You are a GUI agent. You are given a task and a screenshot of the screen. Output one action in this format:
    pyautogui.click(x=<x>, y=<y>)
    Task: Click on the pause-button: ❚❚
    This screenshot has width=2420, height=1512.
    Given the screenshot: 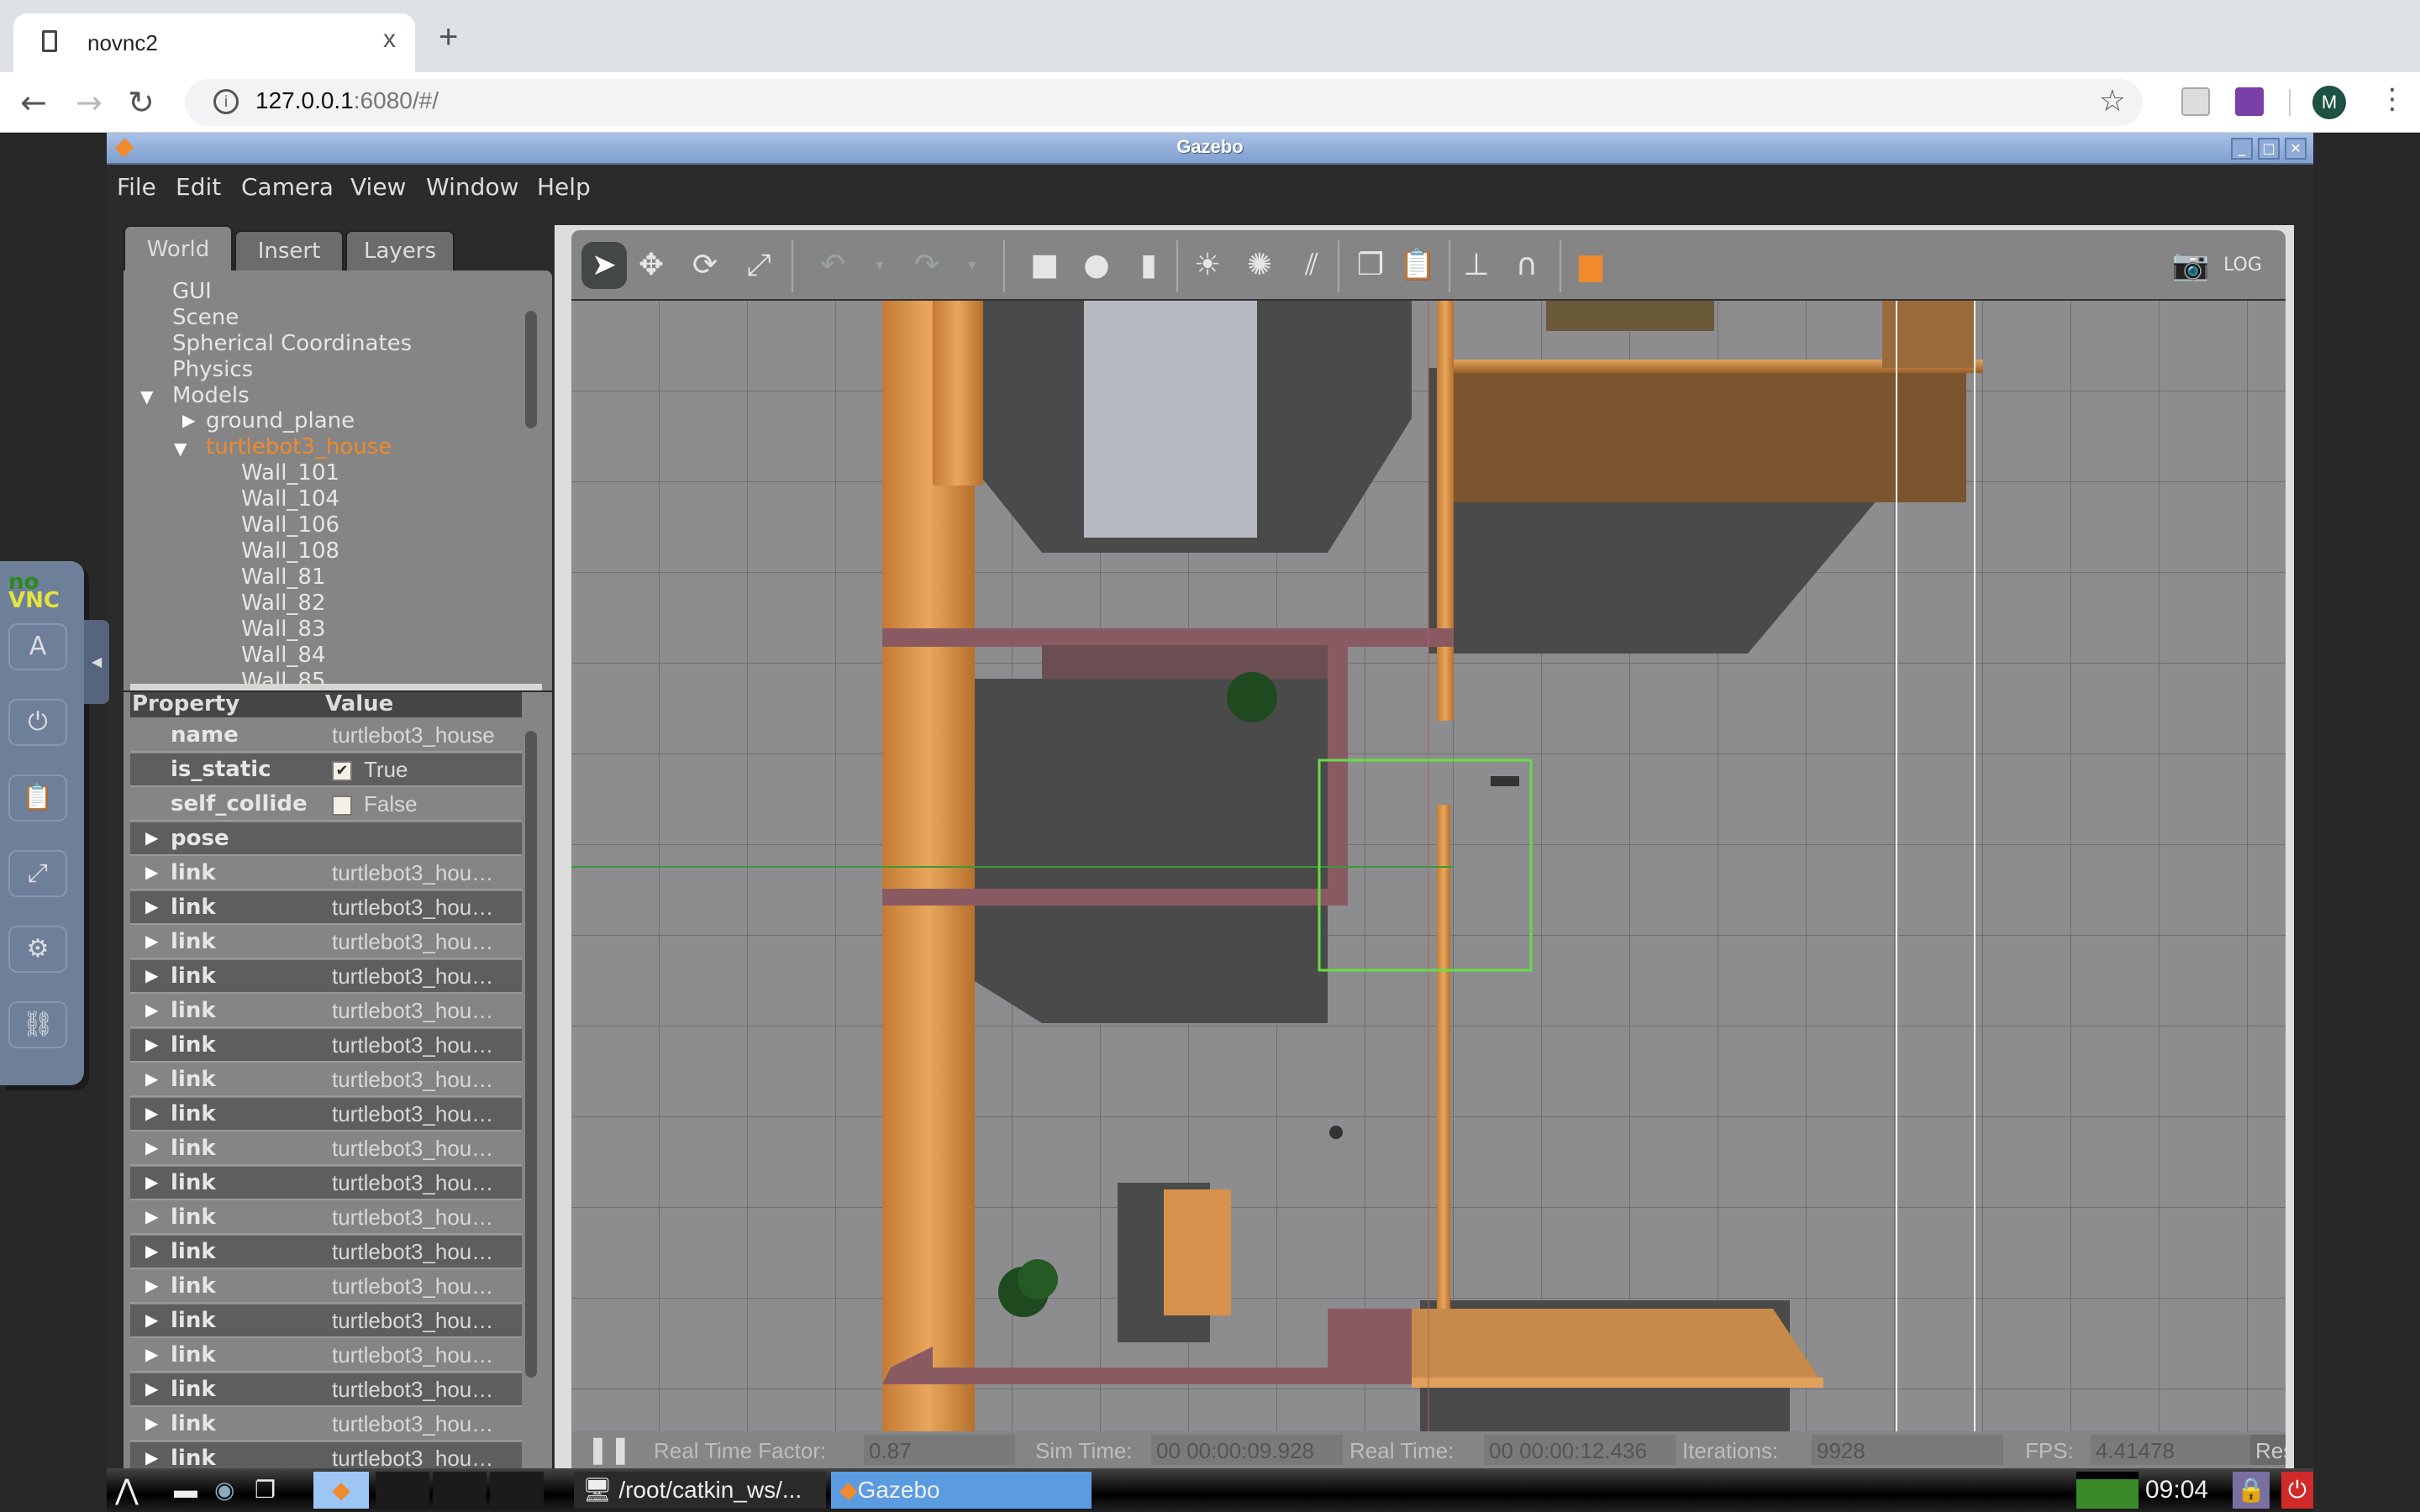 What is the action you would take?
    pyautogui.click(x=609, y=1449)
    